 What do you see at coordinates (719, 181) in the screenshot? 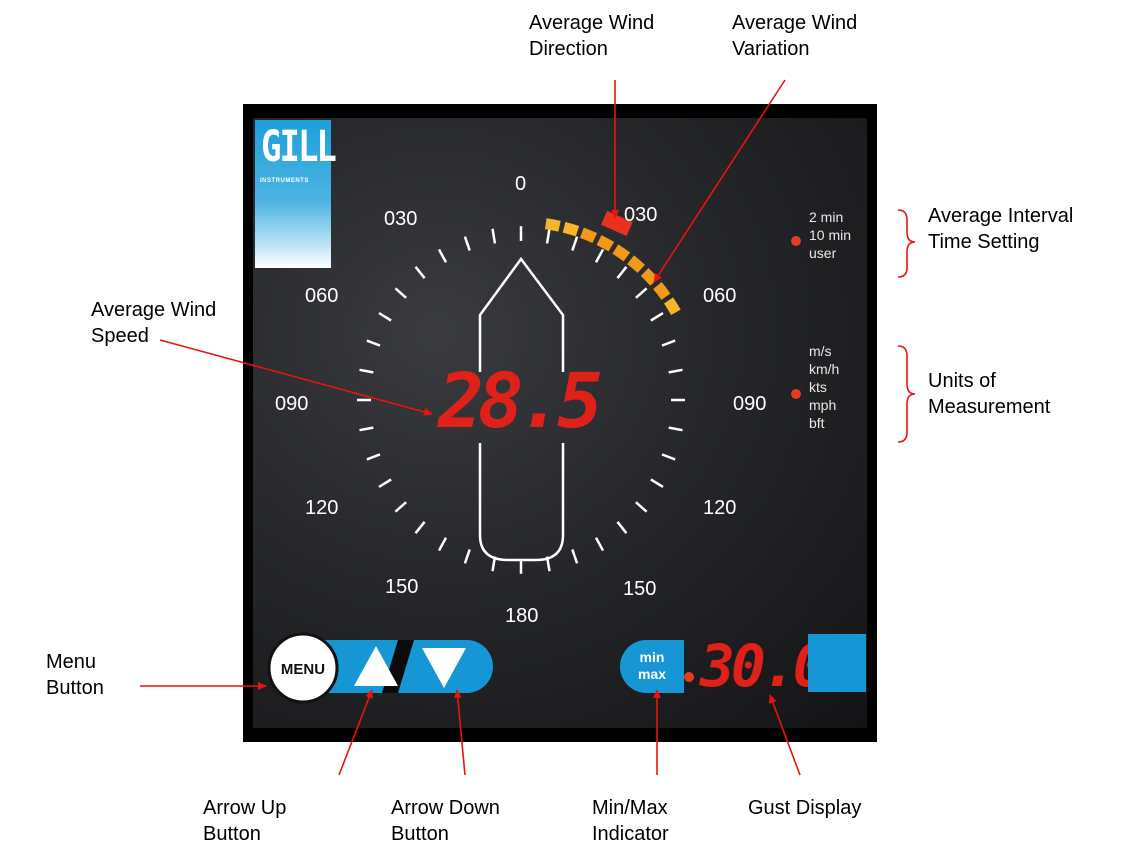
I see `arrow-avg-wind-variation` at bounding box center [719, 181].